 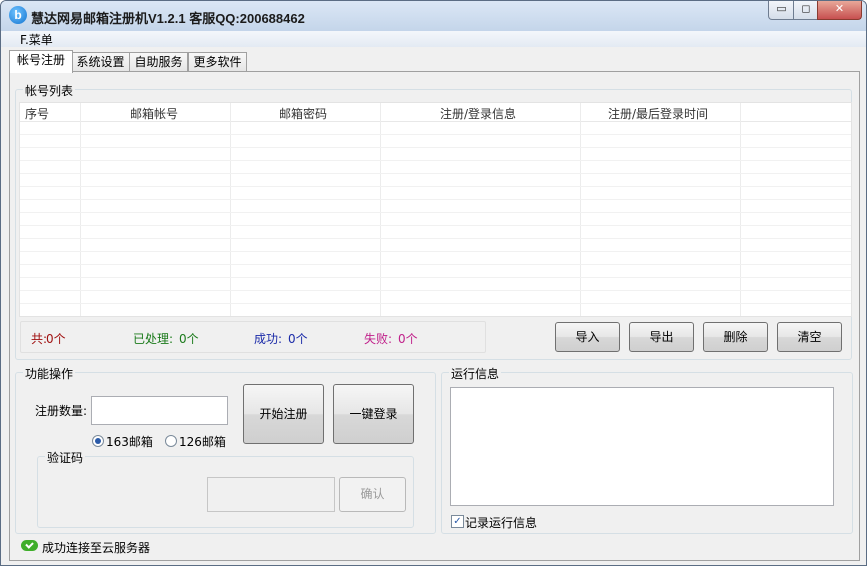 I want to click on total-count: 0个, so click(x=56, y=339).